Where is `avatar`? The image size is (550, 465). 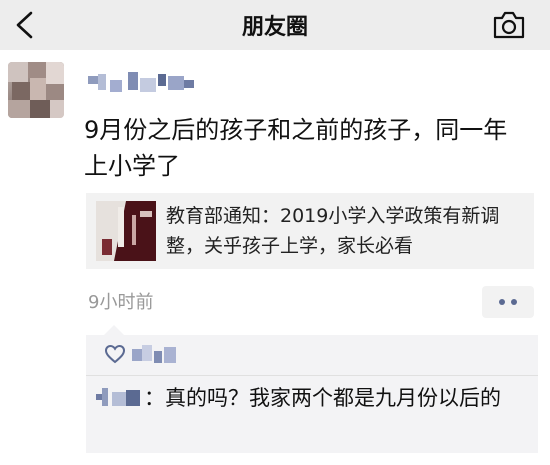
avatar is located at coordinates (36, 90).